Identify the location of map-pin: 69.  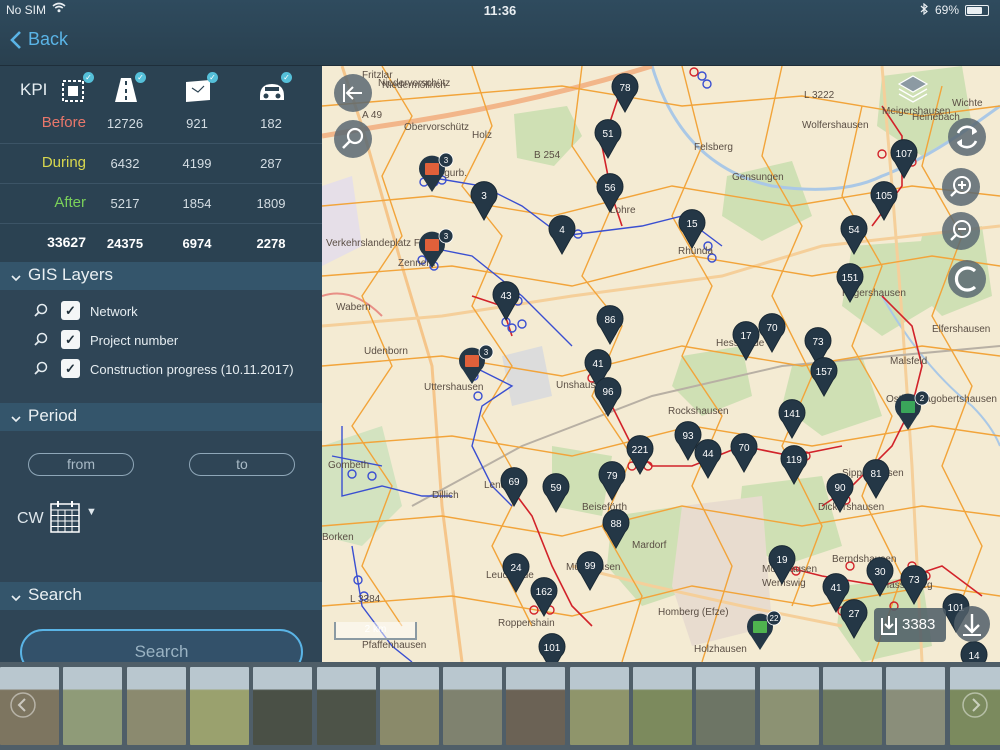
(514, 487).